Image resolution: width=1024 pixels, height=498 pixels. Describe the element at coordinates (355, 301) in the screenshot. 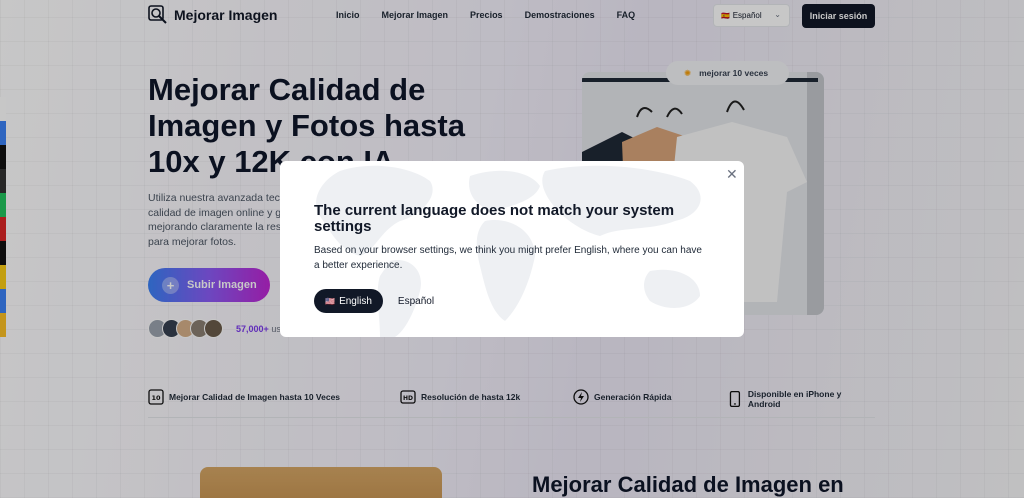

I see `english-label: English` at that location.